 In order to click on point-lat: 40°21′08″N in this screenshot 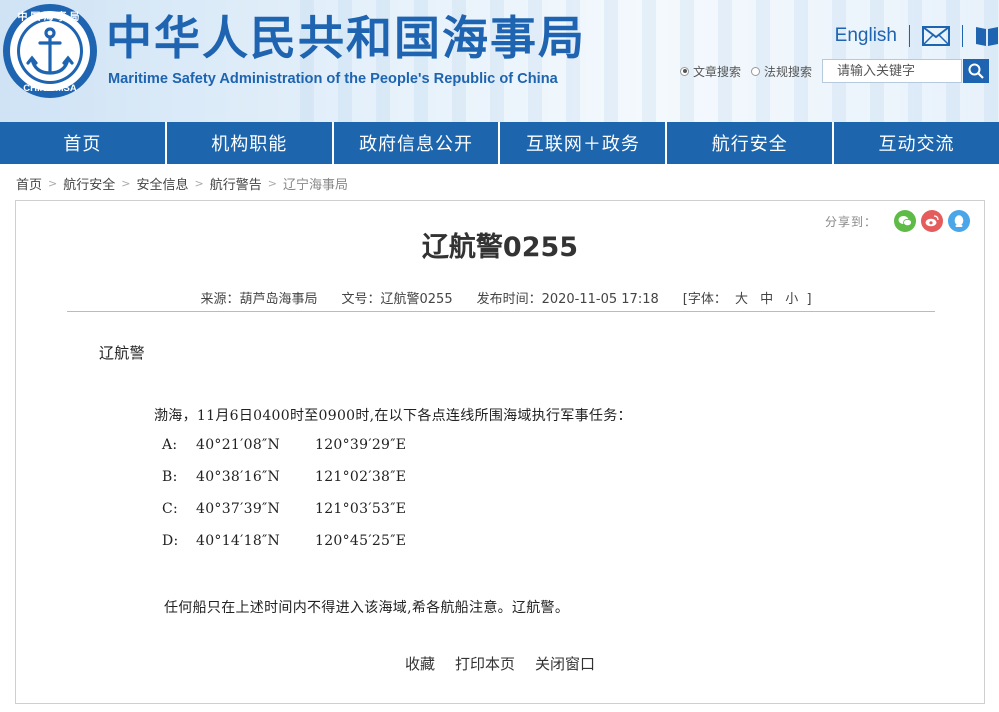, I will do `click(238, 445)`.